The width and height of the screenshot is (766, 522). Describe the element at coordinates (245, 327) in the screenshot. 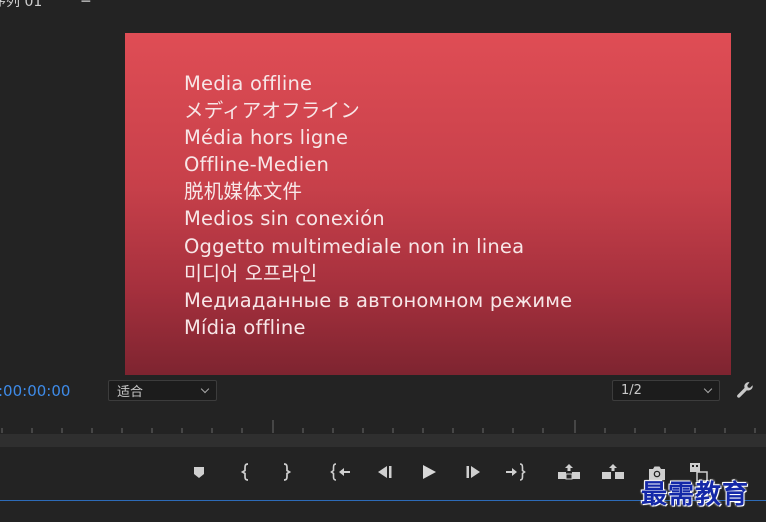

I see `offline-line: Mídia offline` at that location.